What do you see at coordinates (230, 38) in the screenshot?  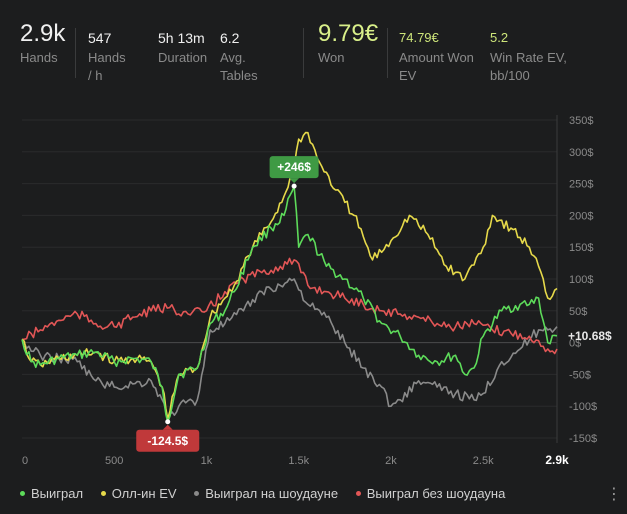 I see `stat-value: 6.2` at bounding box center [230, 38].